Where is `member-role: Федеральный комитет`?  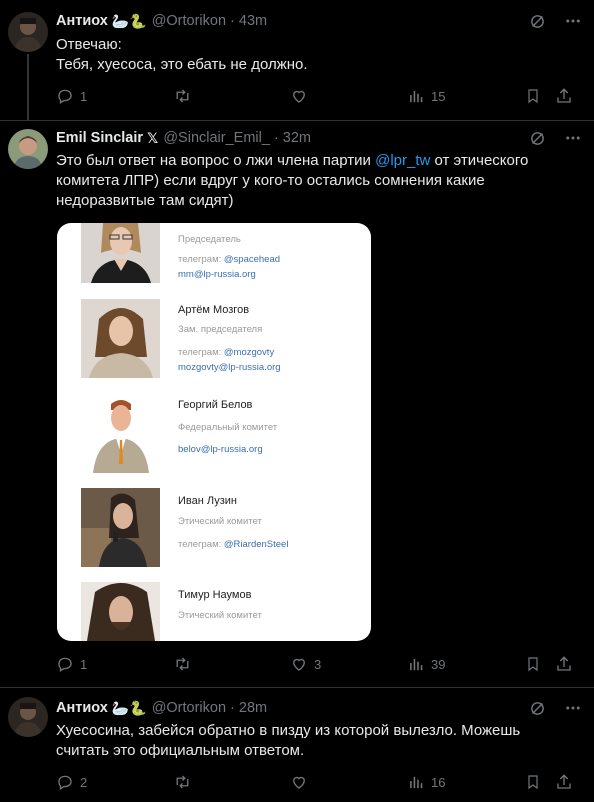 member-role: Федеральный комитет is located at coordinates (228, 427).